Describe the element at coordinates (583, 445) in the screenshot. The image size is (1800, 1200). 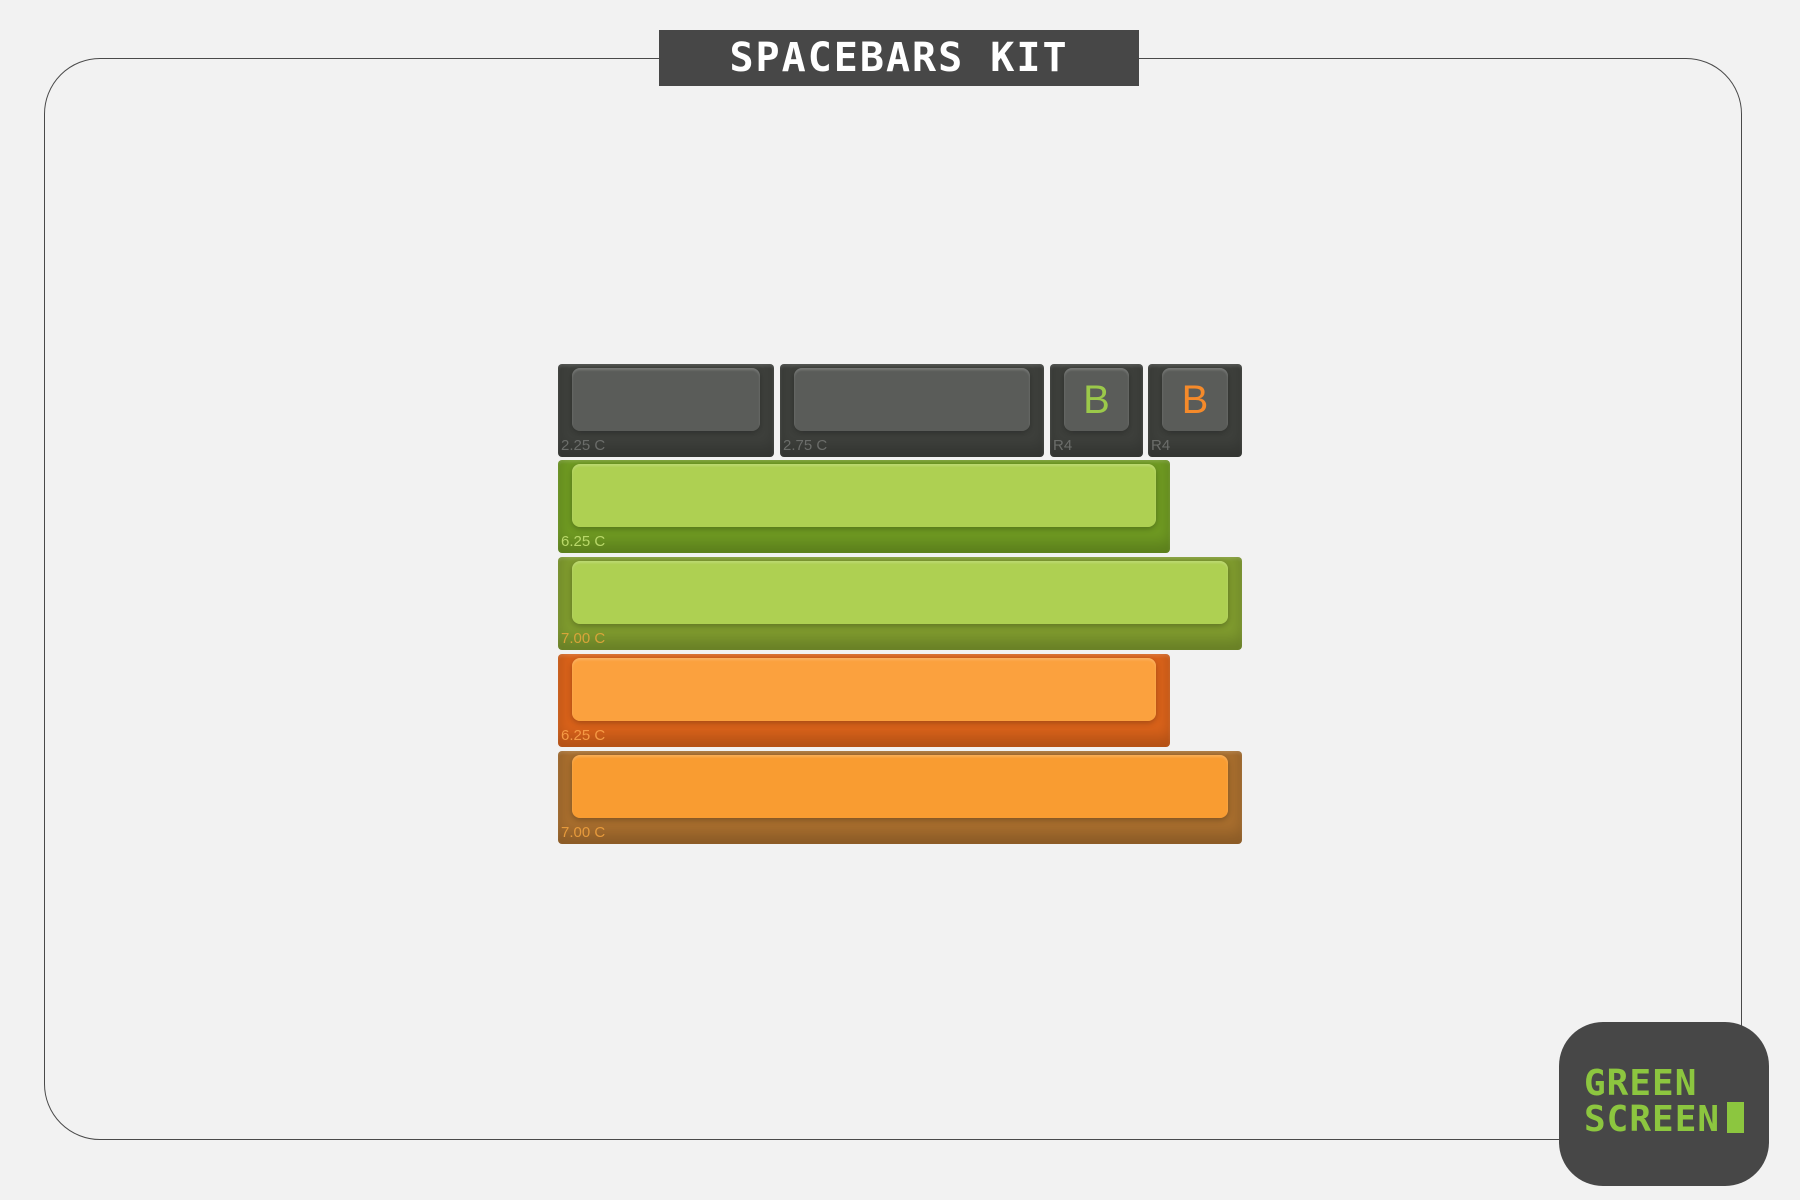
I see `keycap-size-label: 2.25 C` at that location.